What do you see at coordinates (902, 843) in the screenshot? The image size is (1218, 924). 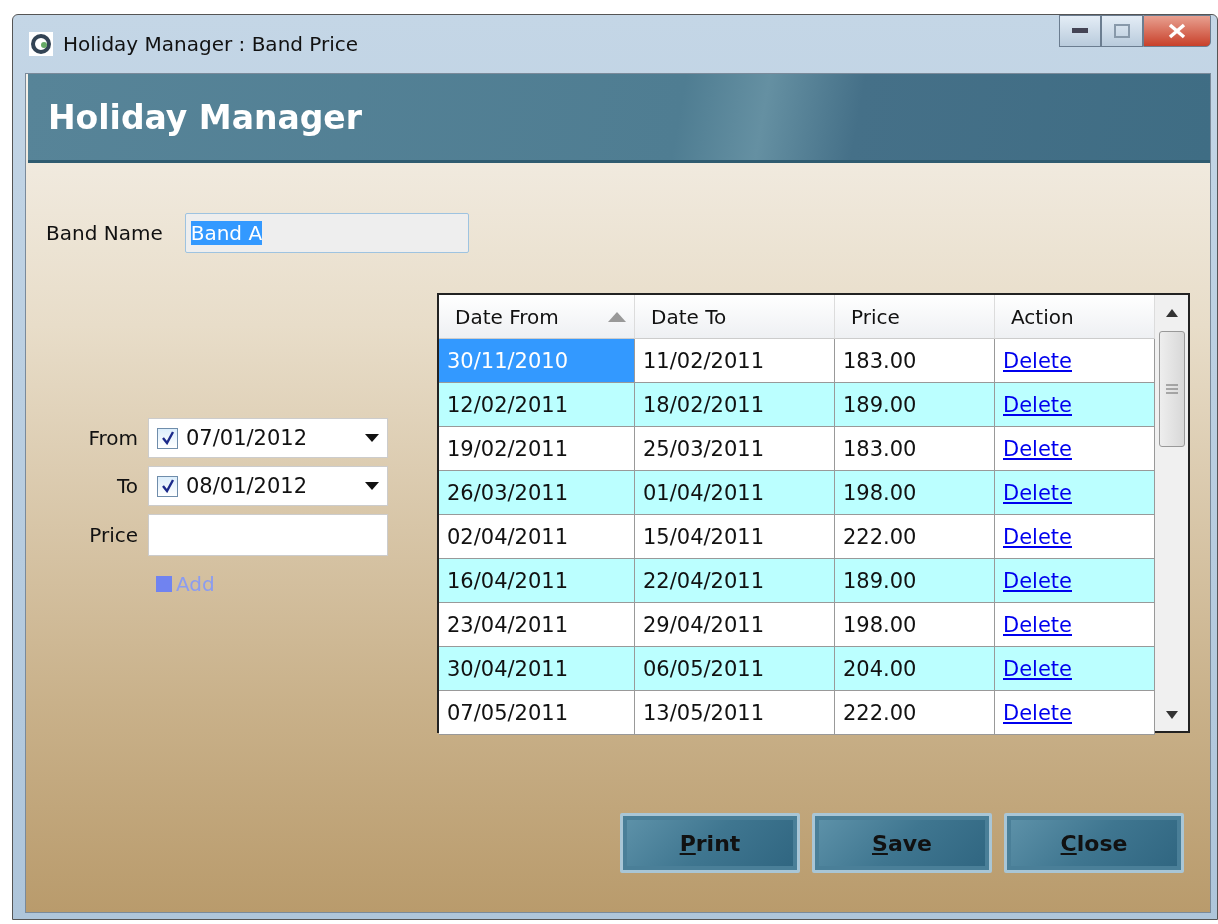 I see `action-button: Save` at bounding box center [902, 843].